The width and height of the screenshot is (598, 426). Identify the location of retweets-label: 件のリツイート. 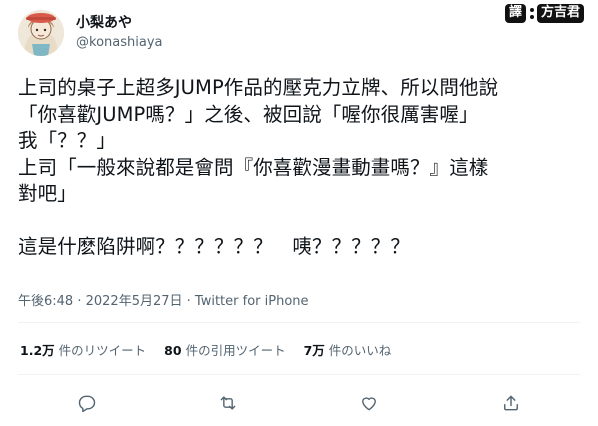
(102, 350).